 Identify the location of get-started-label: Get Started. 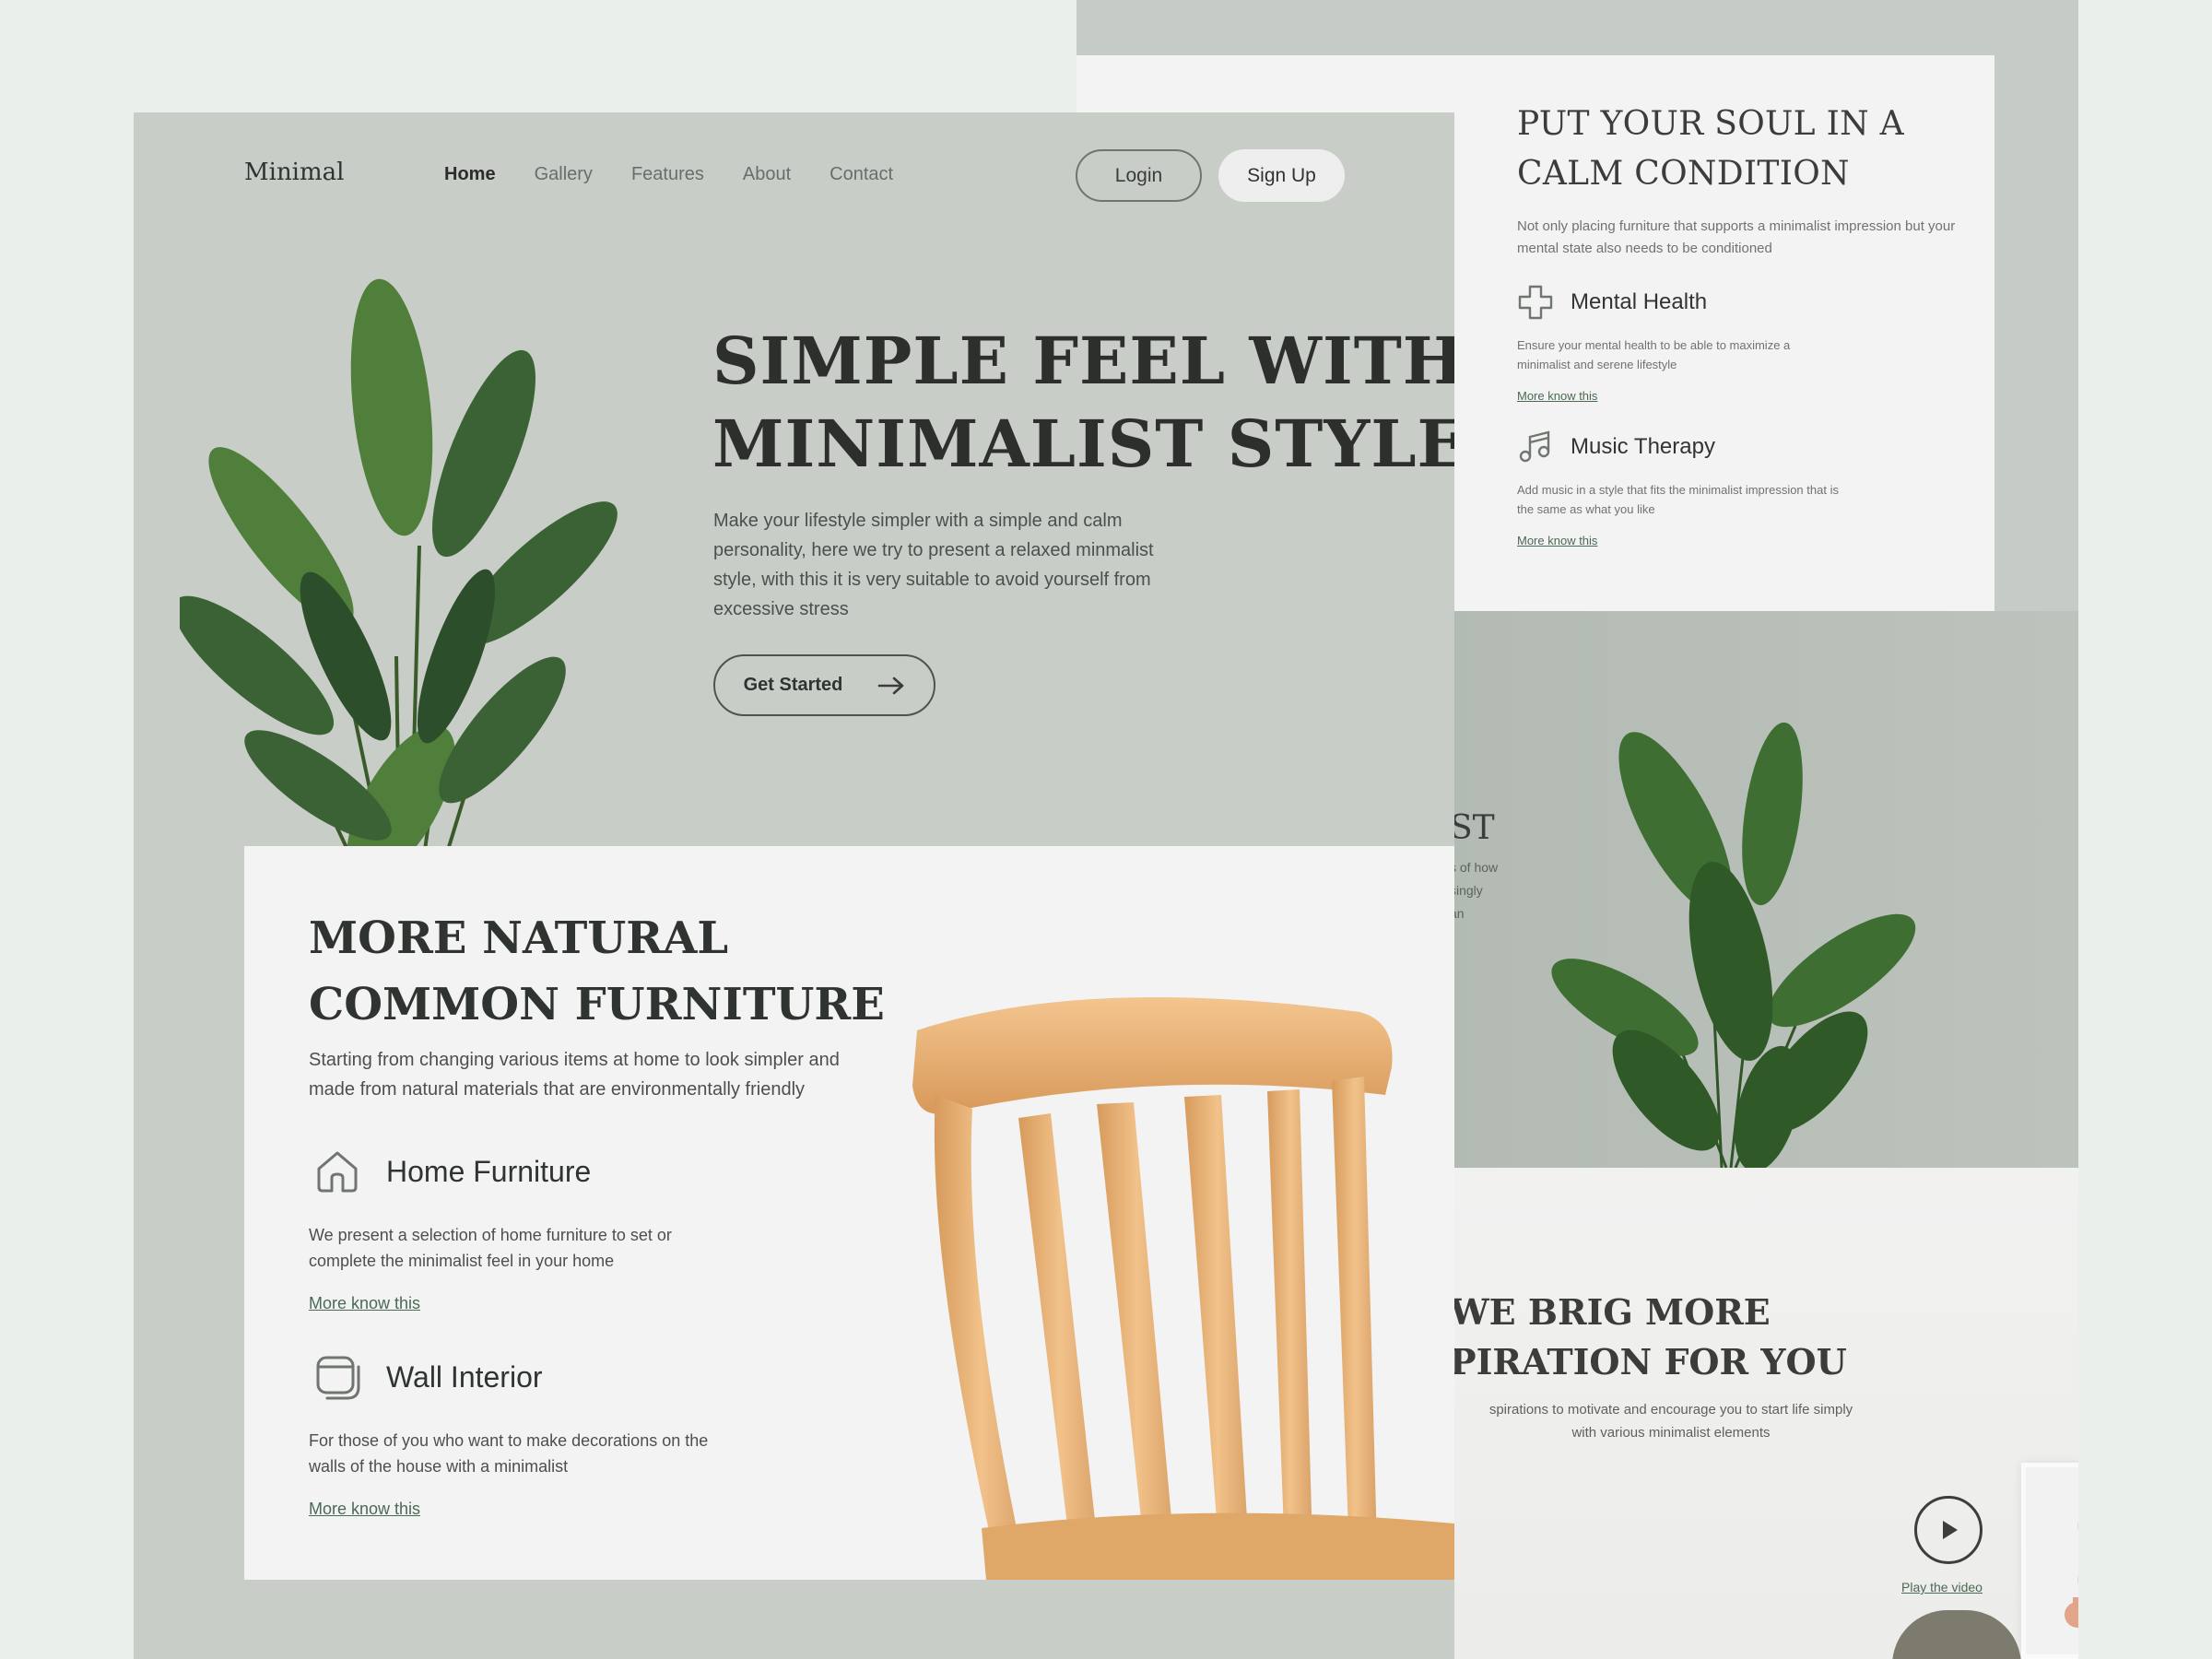
(793, 685).